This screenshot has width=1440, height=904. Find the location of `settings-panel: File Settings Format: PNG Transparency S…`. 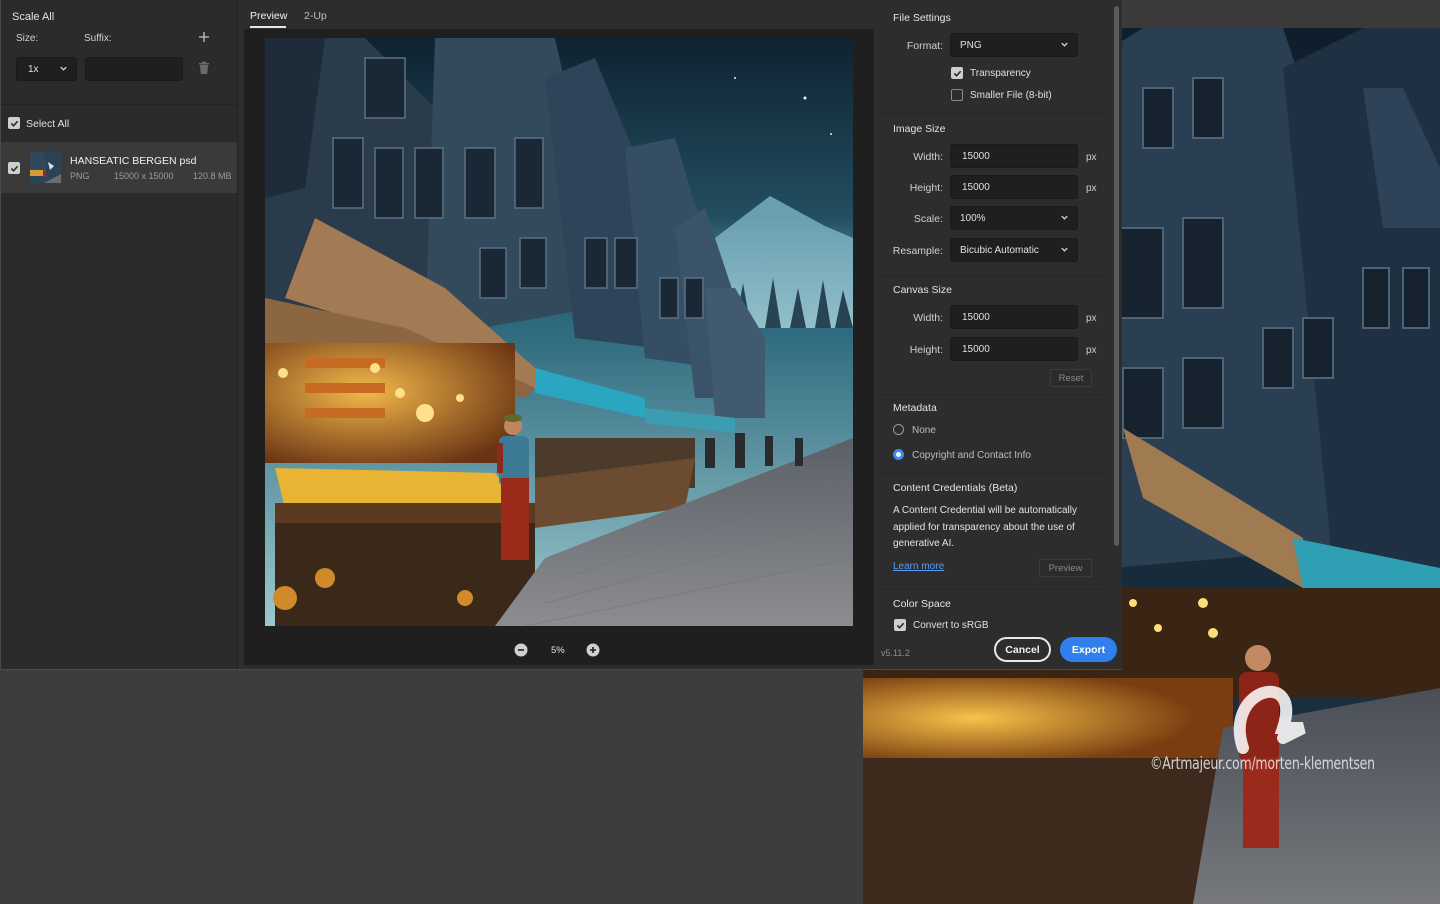

settings-panel: File Settings Format: PNG Transparency S… is located at coordinates (998, 334).